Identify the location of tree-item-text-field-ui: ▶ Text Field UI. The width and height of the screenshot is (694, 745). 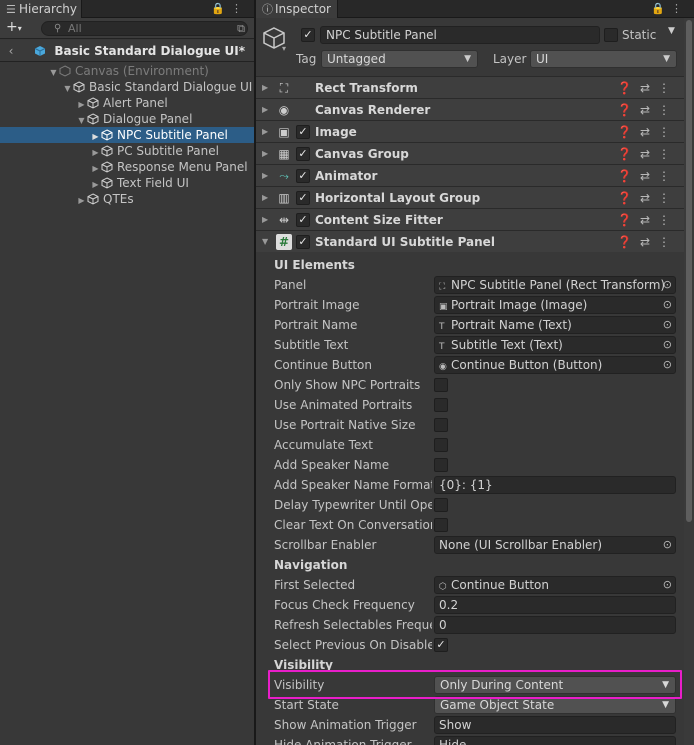
(127, 183).